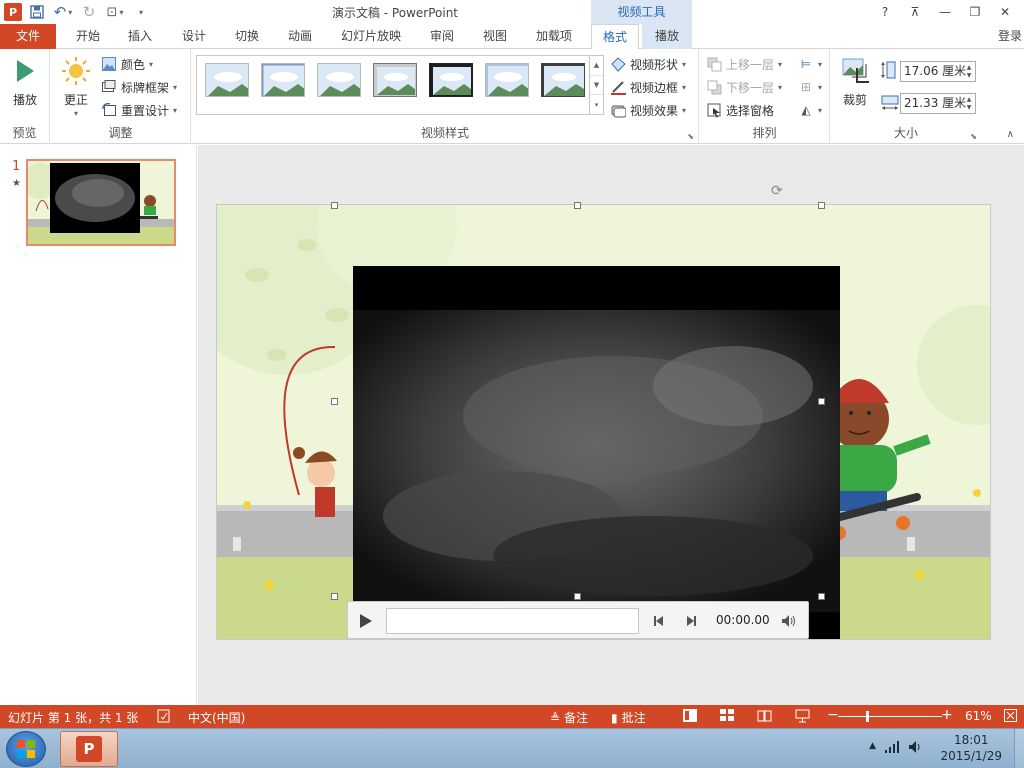  What do you see at coordinates (576, 718) in the screenshot?
I see `notes-label: 备注` at bounding box center [576, 718].